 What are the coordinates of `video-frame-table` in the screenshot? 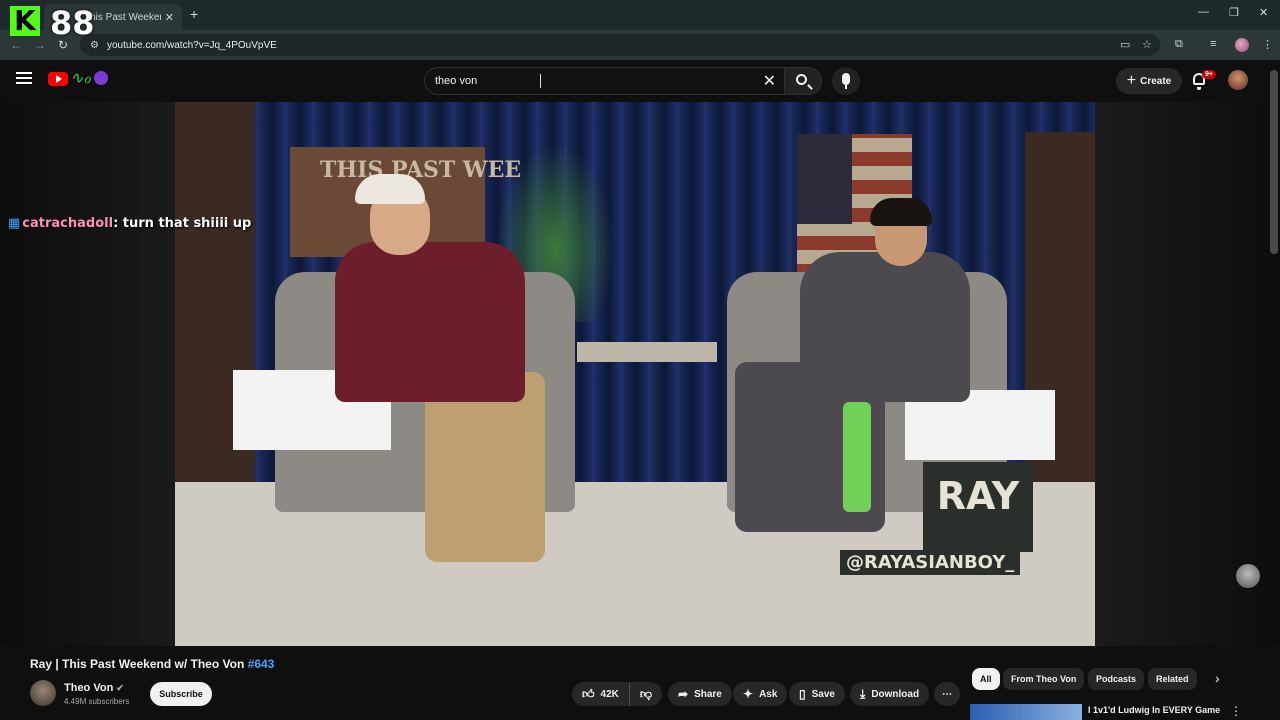 It's located at (647, 352).